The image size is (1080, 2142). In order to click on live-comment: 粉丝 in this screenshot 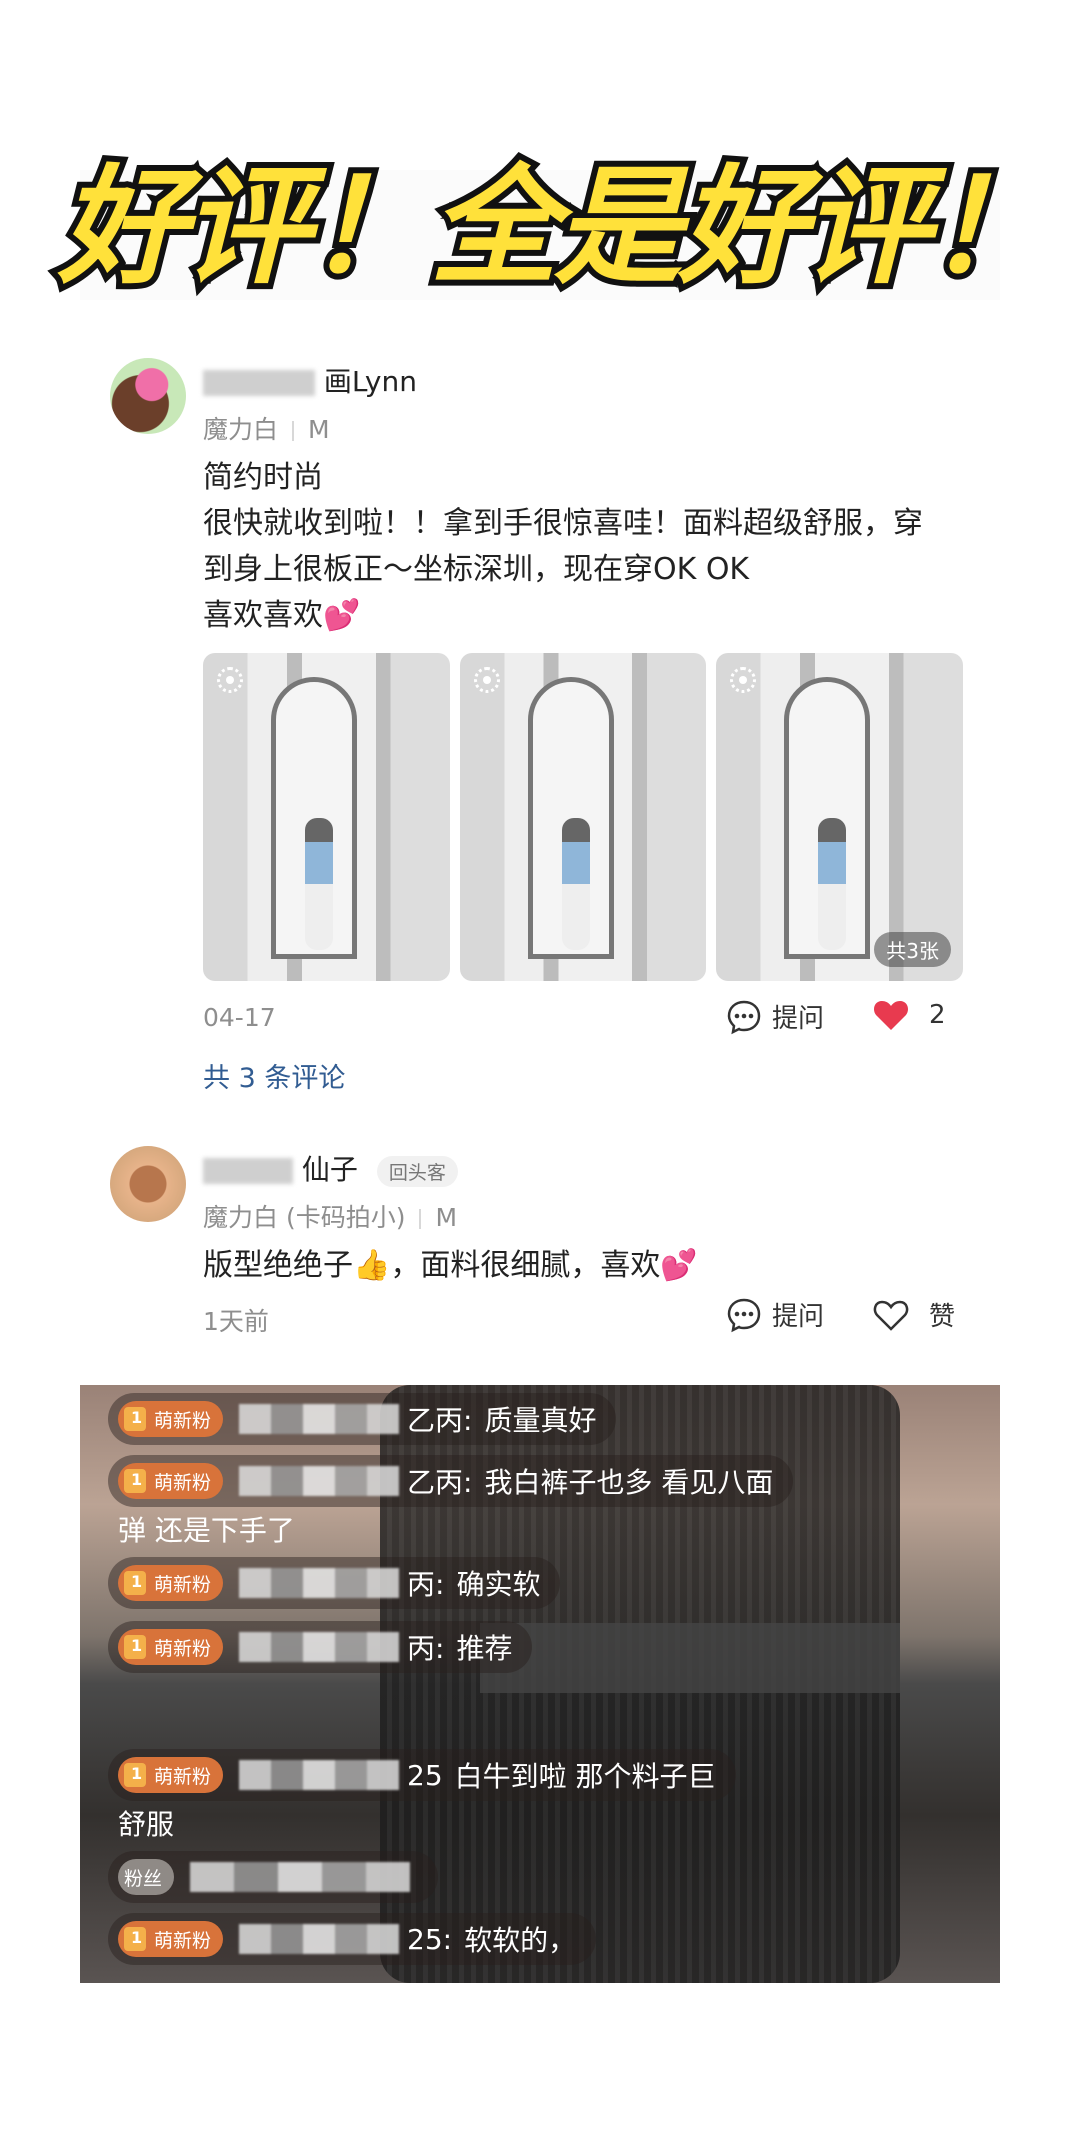, I will do `click(273, 1877)`.